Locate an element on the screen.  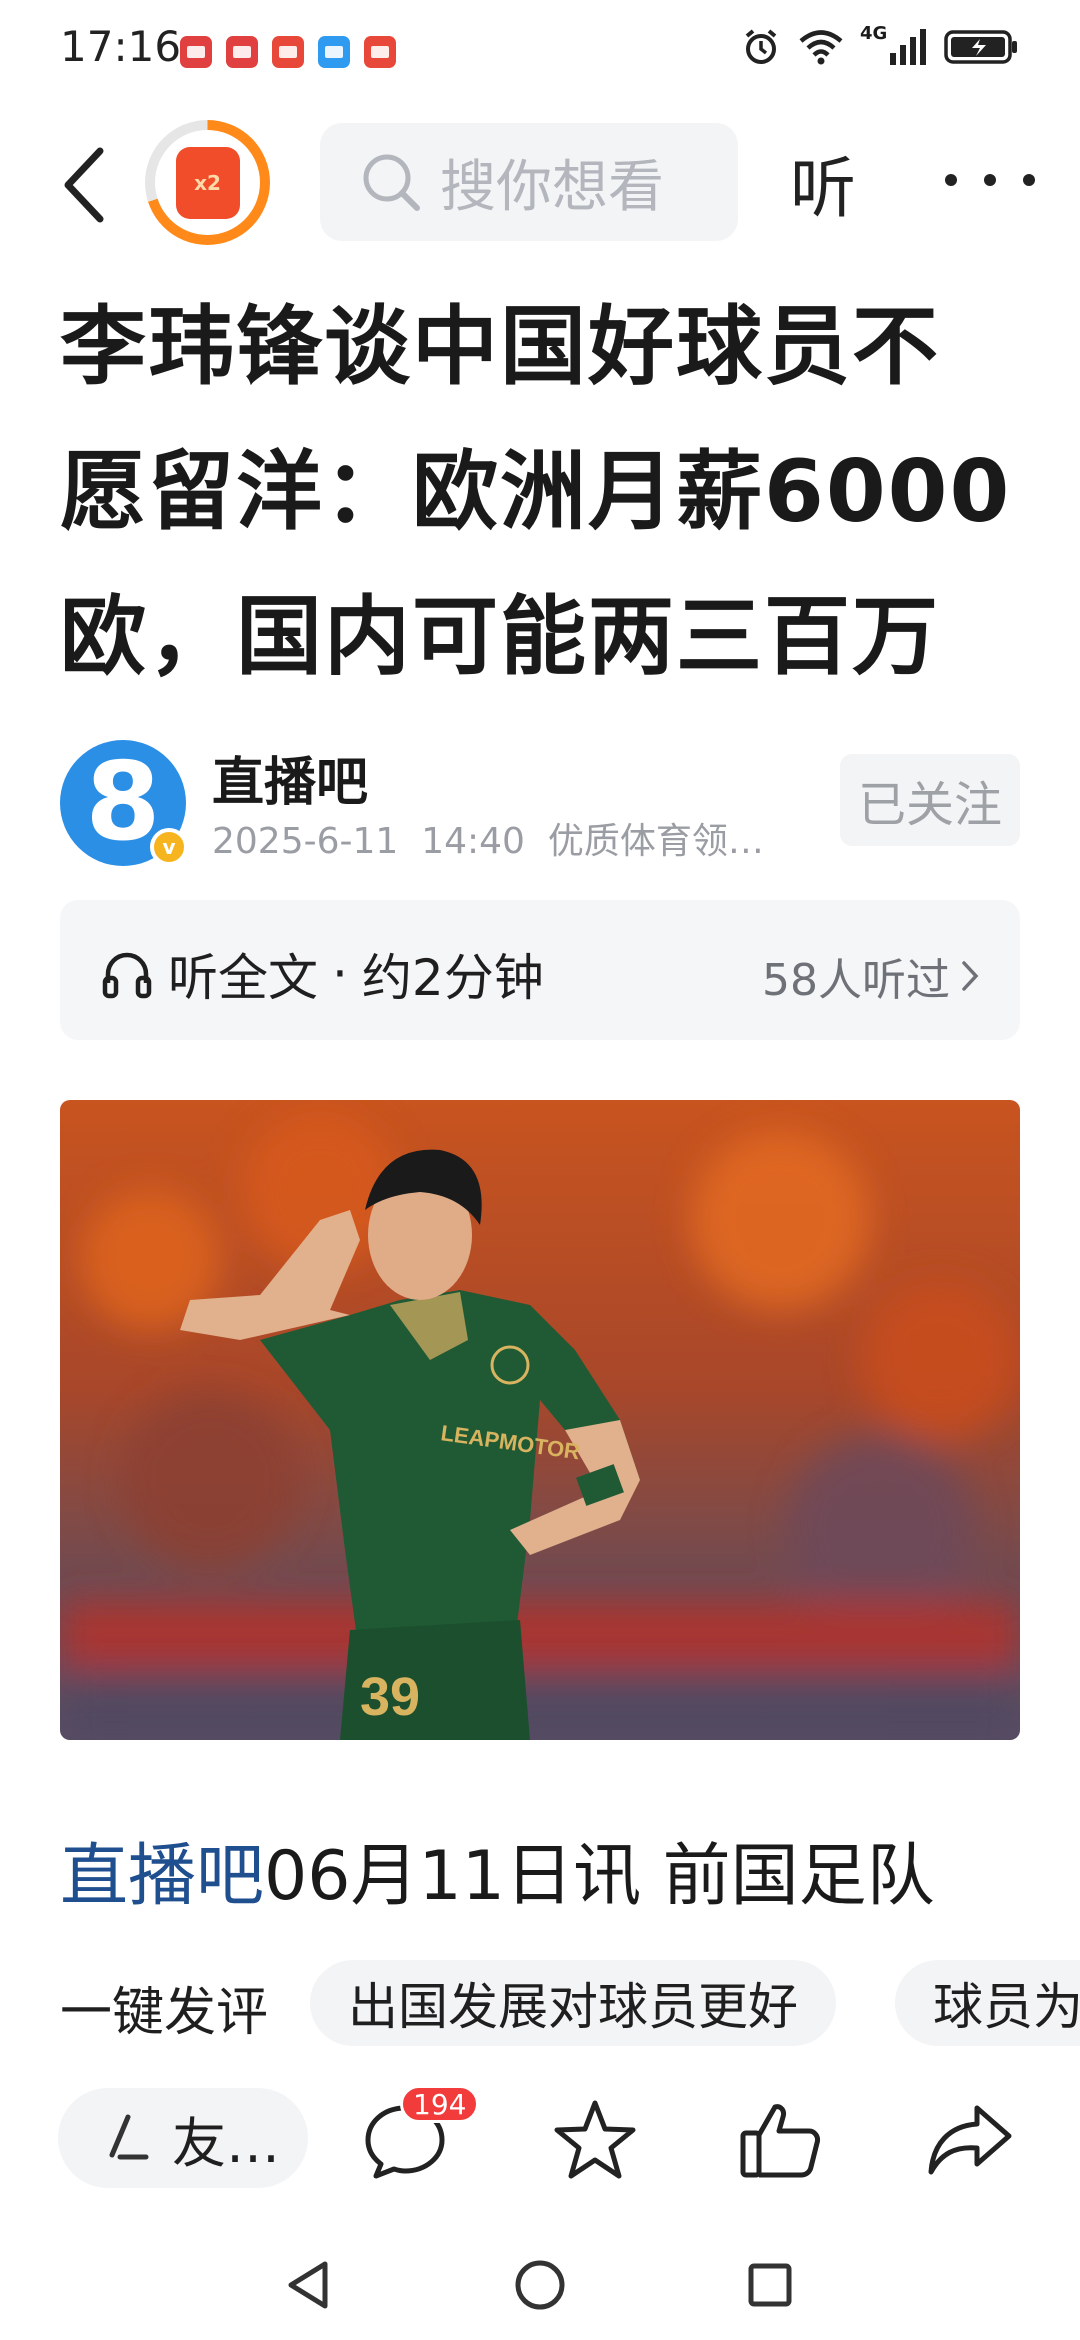
square-recents-icon is located at coordinates (770, 2285).